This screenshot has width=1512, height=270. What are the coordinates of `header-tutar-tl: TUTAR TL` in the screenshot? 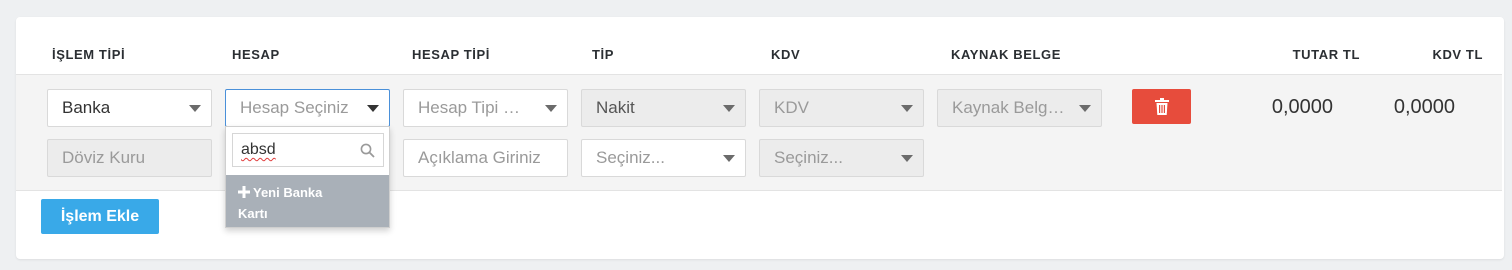 It's located at (1326, 54).